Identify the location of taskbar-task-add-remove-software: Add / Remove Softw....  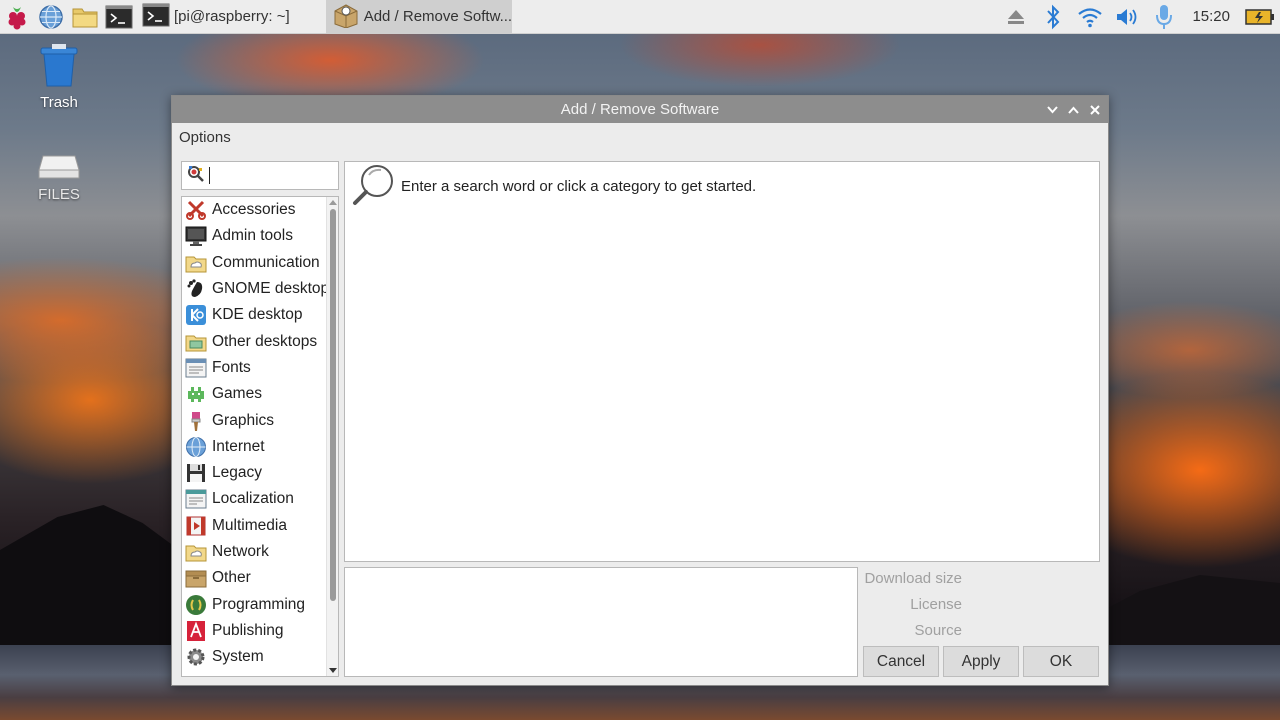
(419, 17).